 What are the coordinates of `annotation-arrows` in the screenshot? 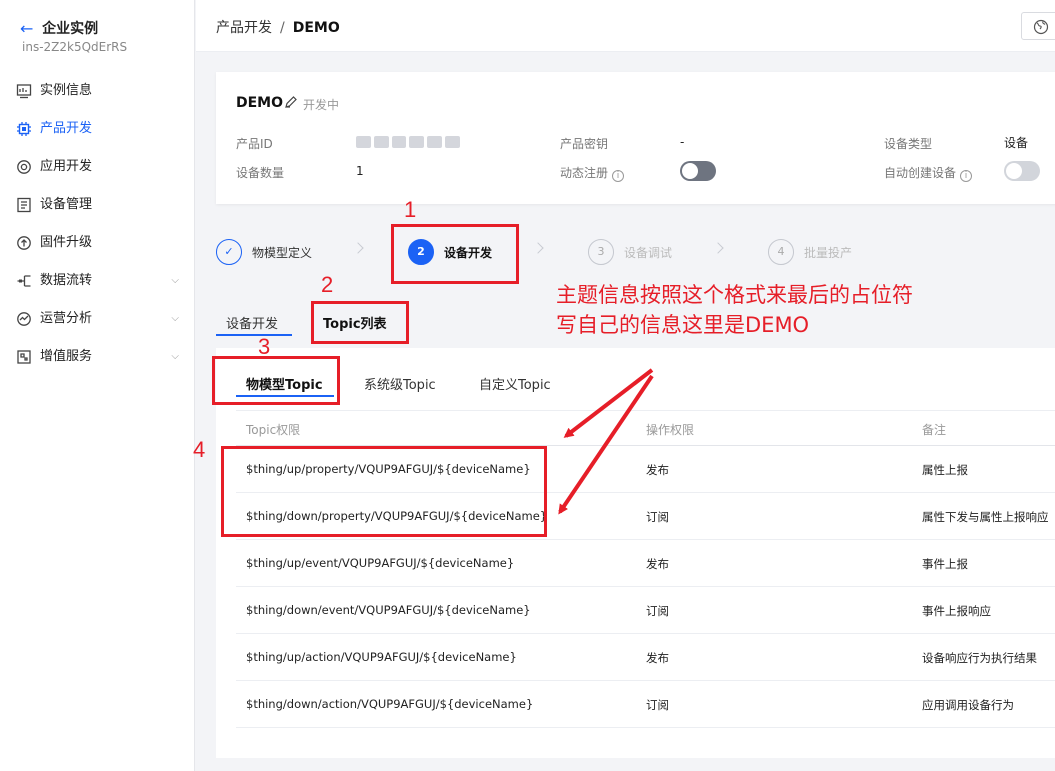 It's located at (606, 441).